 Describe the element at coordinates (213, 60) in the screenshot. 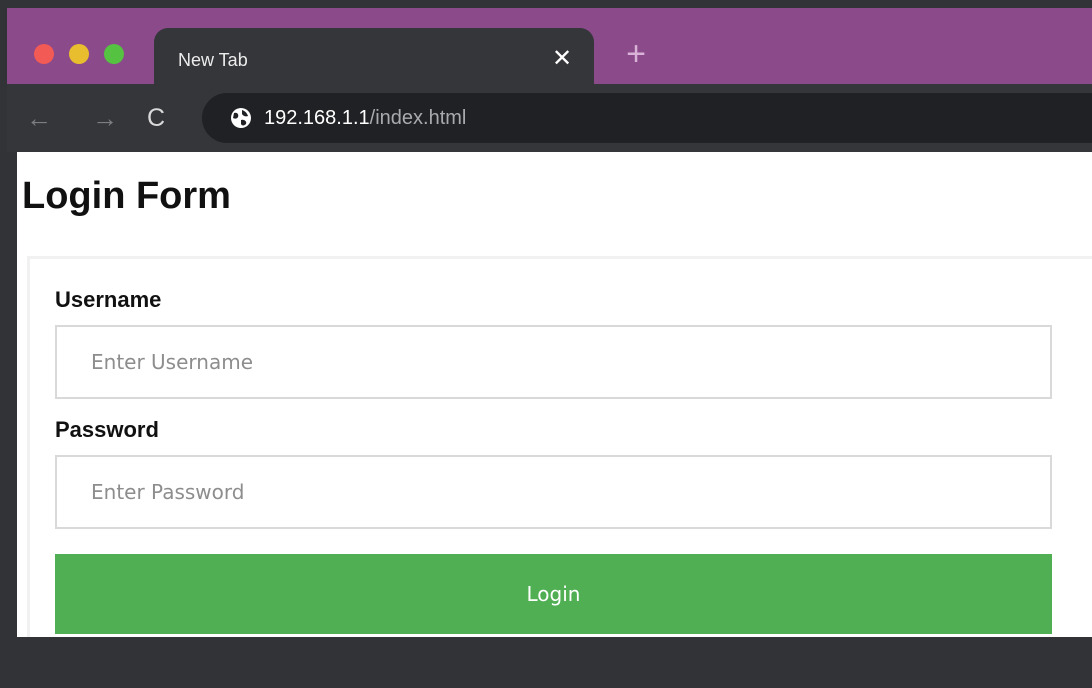

I see `tab-title: New Tab` at that location.